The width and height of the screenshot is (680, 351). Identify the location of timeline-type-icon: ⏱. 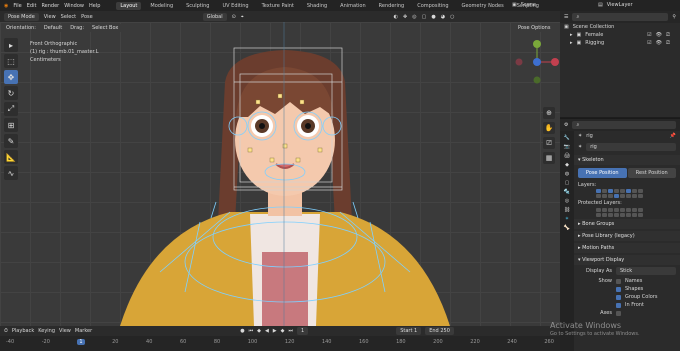
(6, 331).